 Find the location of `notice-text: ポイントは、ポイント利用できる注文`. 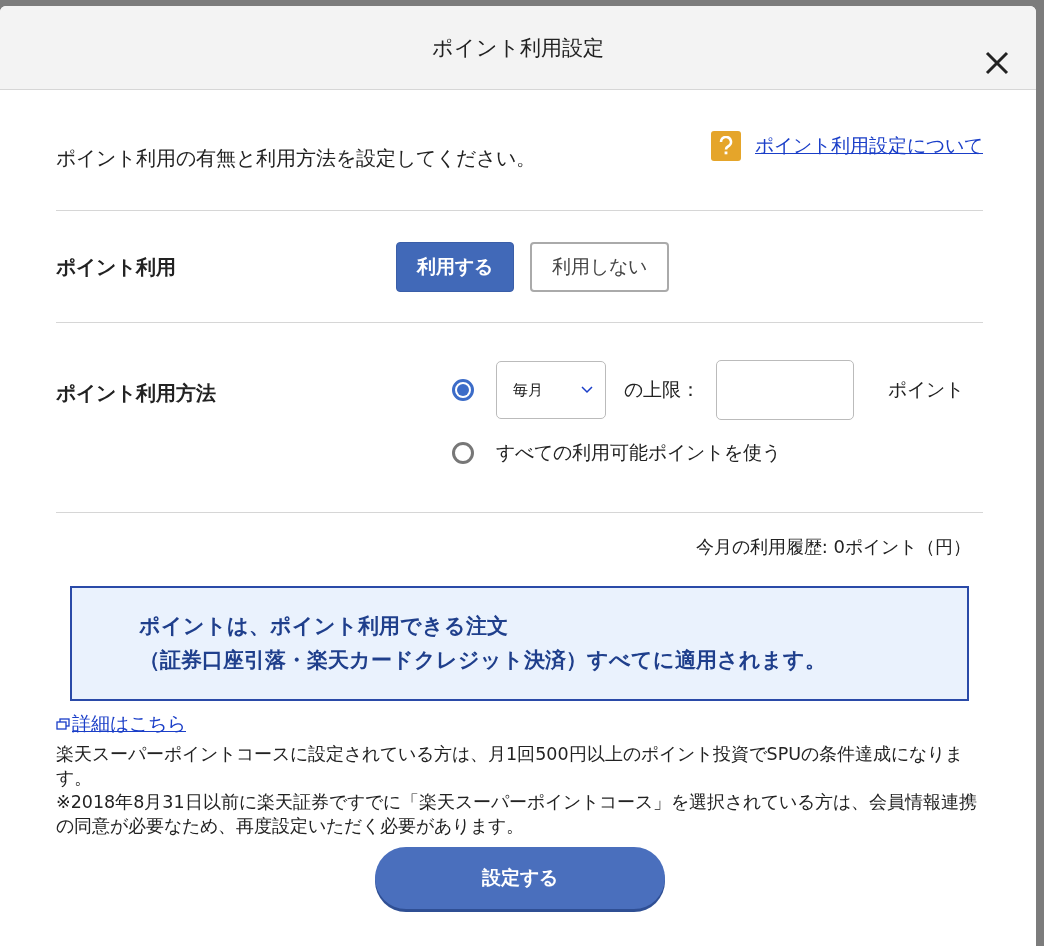

notice-text: ポイントは、ポイント利用できる注文 is located at coordinates (324, 626).